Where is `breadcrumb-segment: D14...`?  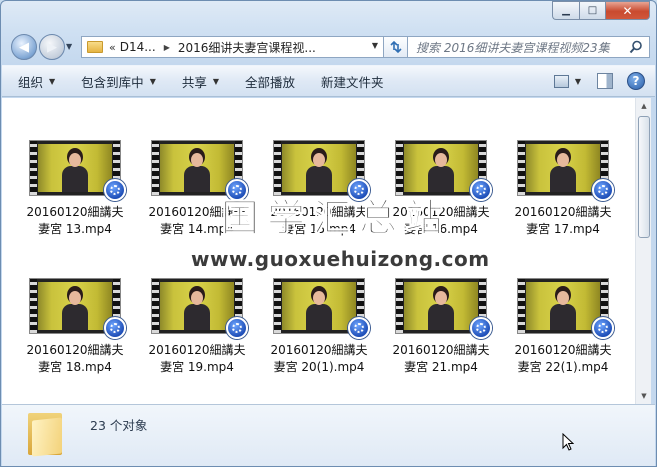
breadcrumb-segment: D14... is located at coordinates (138, 47).